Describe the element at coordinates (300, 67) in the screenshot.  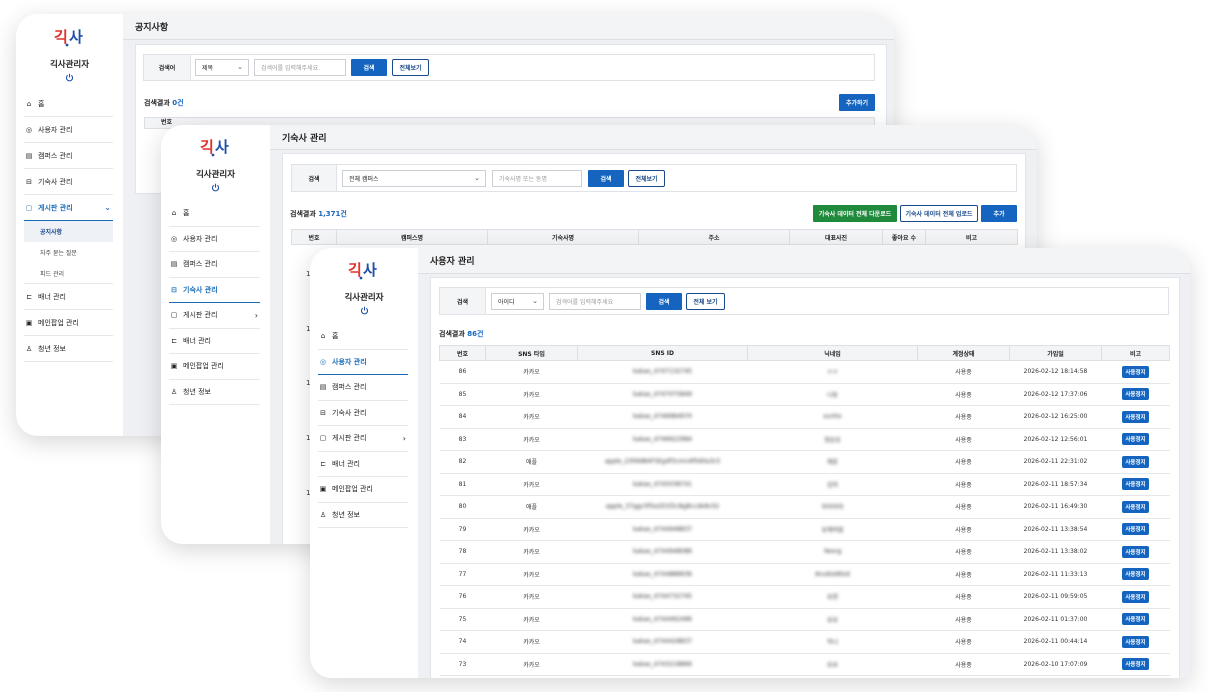
I see `search-input: 검색어를 입력해주세요.` at that location.